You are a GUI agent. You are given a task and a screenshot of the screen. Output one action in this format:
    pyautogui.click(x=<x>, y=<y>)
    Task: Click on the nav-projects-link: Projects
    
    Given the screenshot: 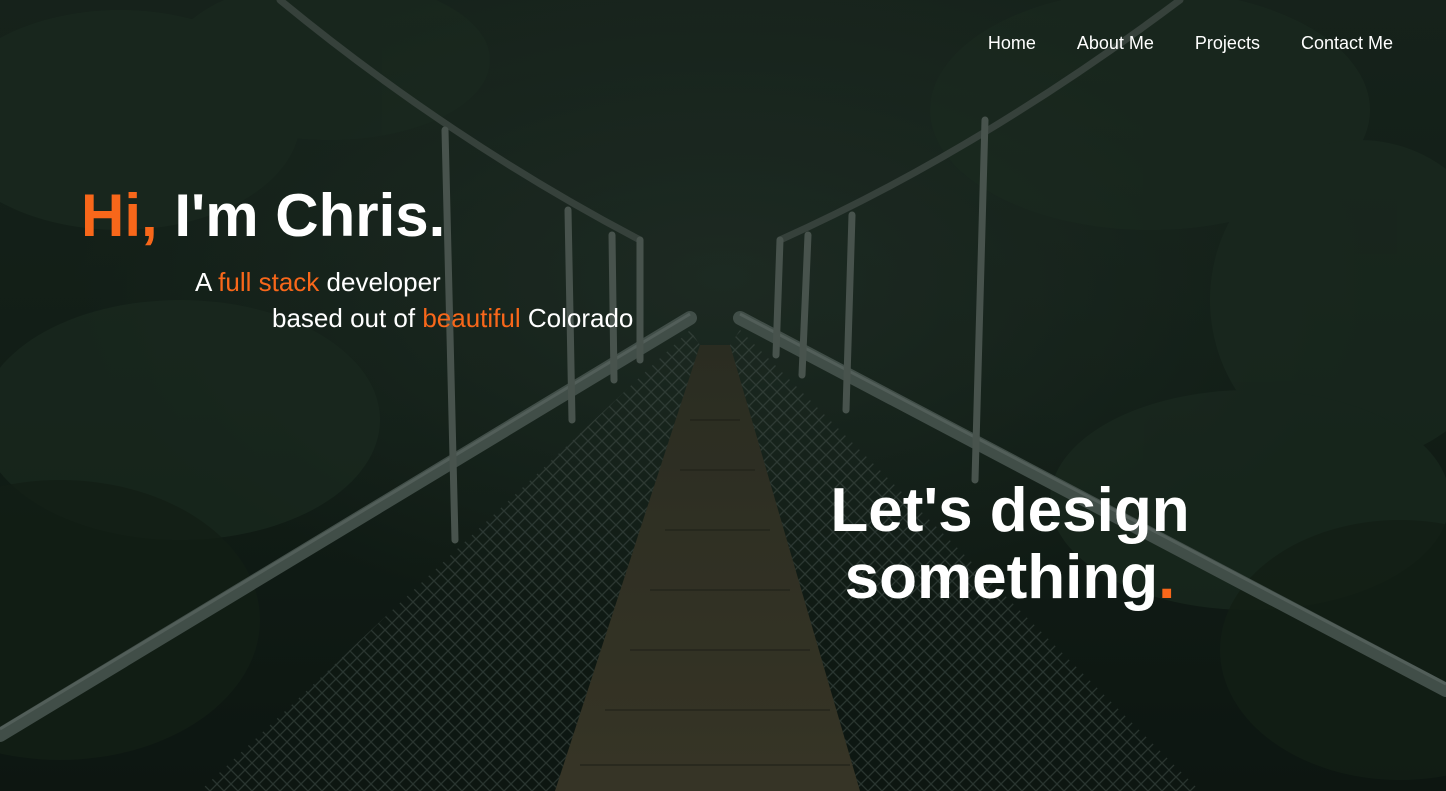 What is the action you would take?
    pyautogui.click(x=1227, y=43)
    